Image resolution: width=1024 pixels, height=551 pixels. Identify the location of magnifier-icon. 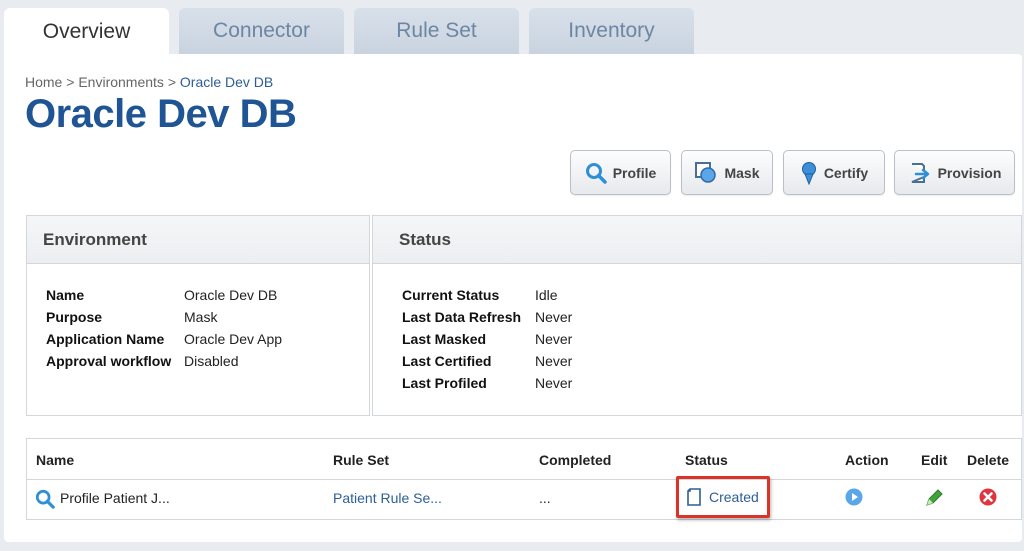
(596, 173).